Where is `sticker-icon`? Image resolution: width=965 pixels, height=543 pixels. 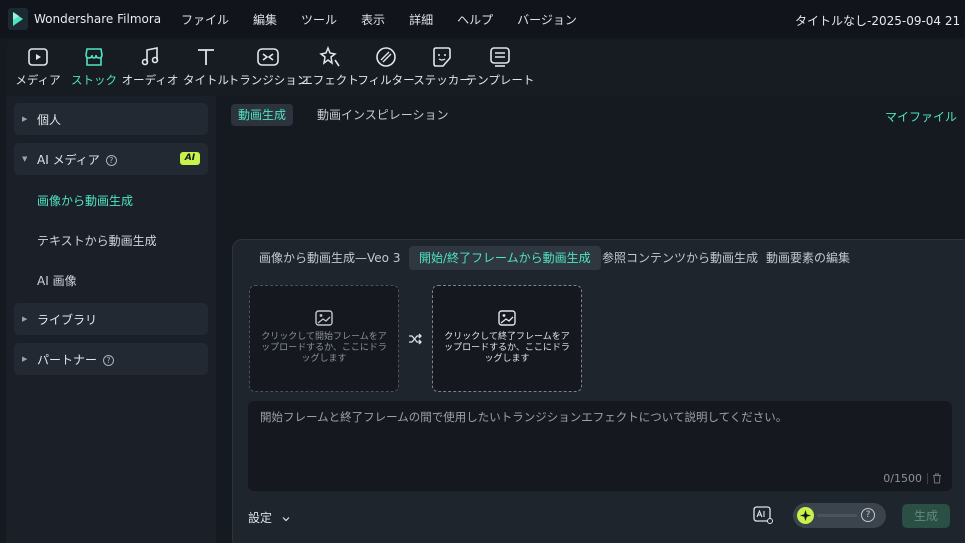 sticker-icon is located at coordinates (442, 57).